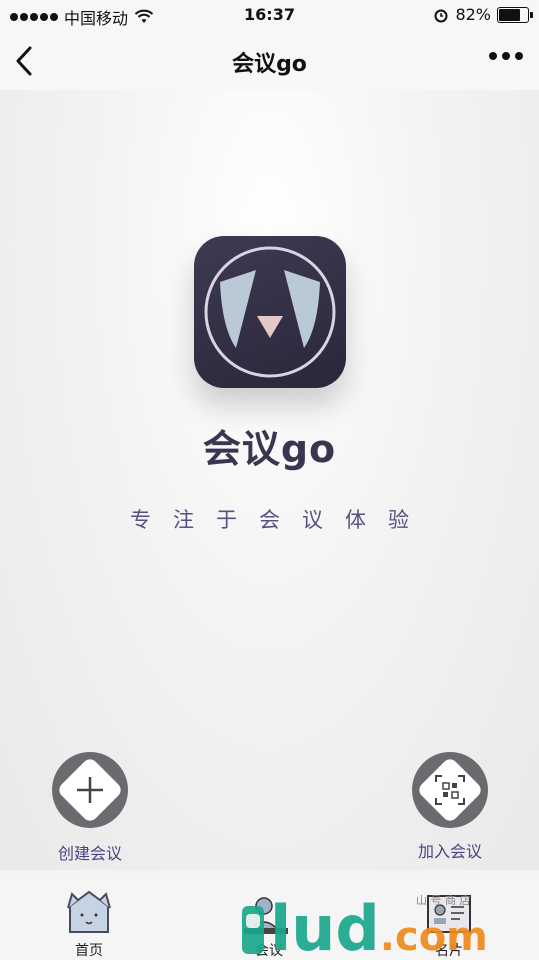 Image resolution: width=539 pixels, height=960 pixels. Describe the element at coordinates (89, 911) in the screenshot. I see `house-icon` at that location.